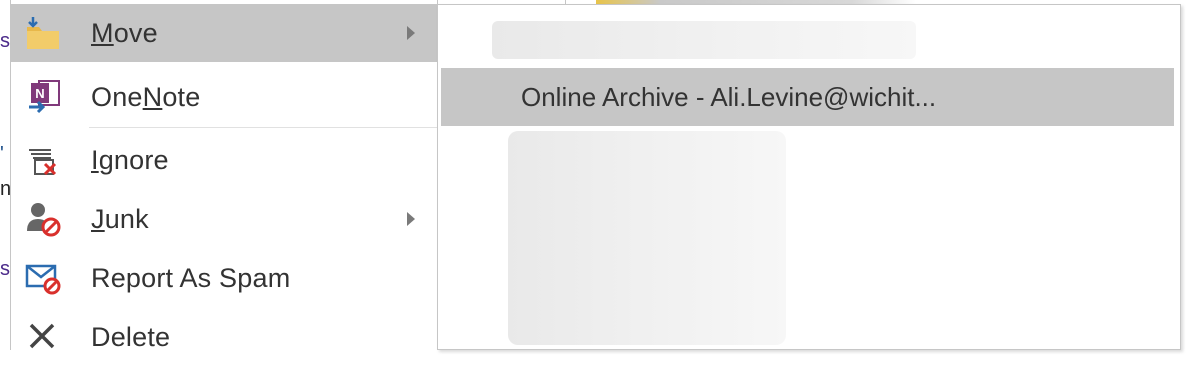 This screenshot has width=1194, height=366. What do you see at coordinates (224, 97) in the screenshot?
I see `menu-item-onenote: N OneNote` at bounding box center [224, 97].